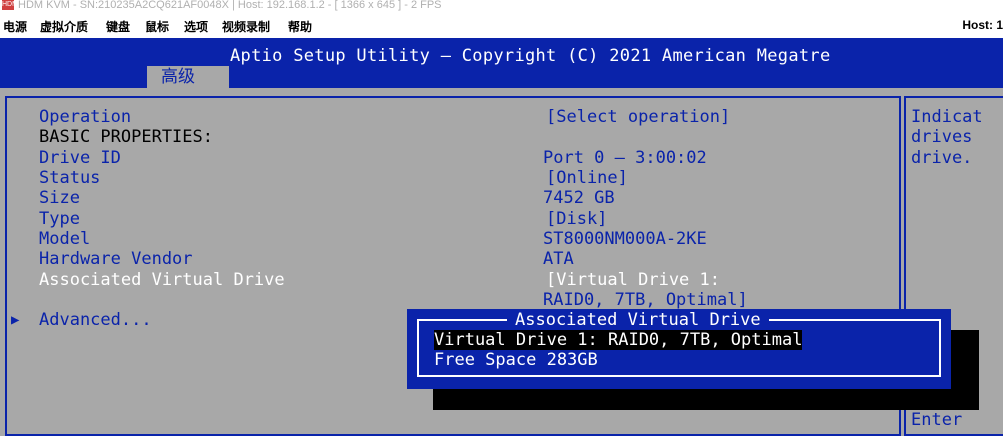 Image resolution: width=1003 pixels, height=436 pixels. Describe the element at coordinates (937, 420) in the screenshot. I see `help-line-4: Enter` at that location.